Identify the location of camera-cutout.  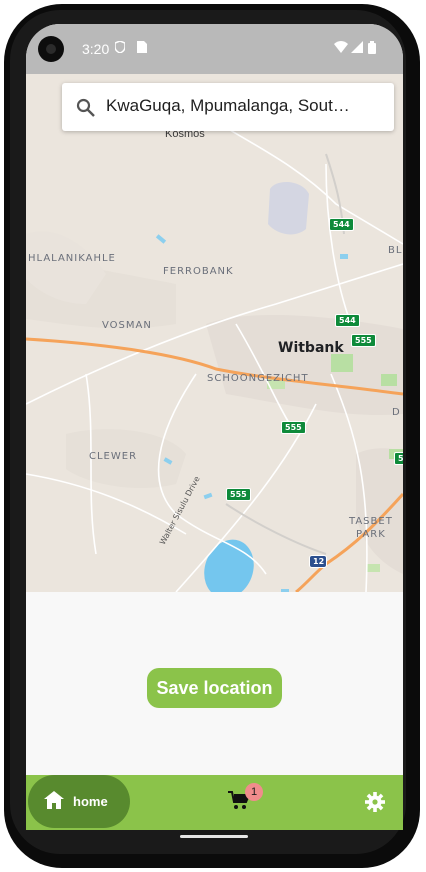
(51, 49).